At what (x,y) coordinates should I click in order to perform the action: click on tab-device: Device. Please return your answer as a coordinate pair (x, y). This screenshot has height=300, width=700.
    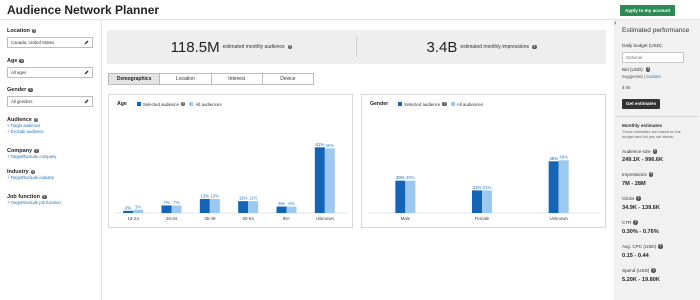
    Looking at the image, I should click on (287, 79).